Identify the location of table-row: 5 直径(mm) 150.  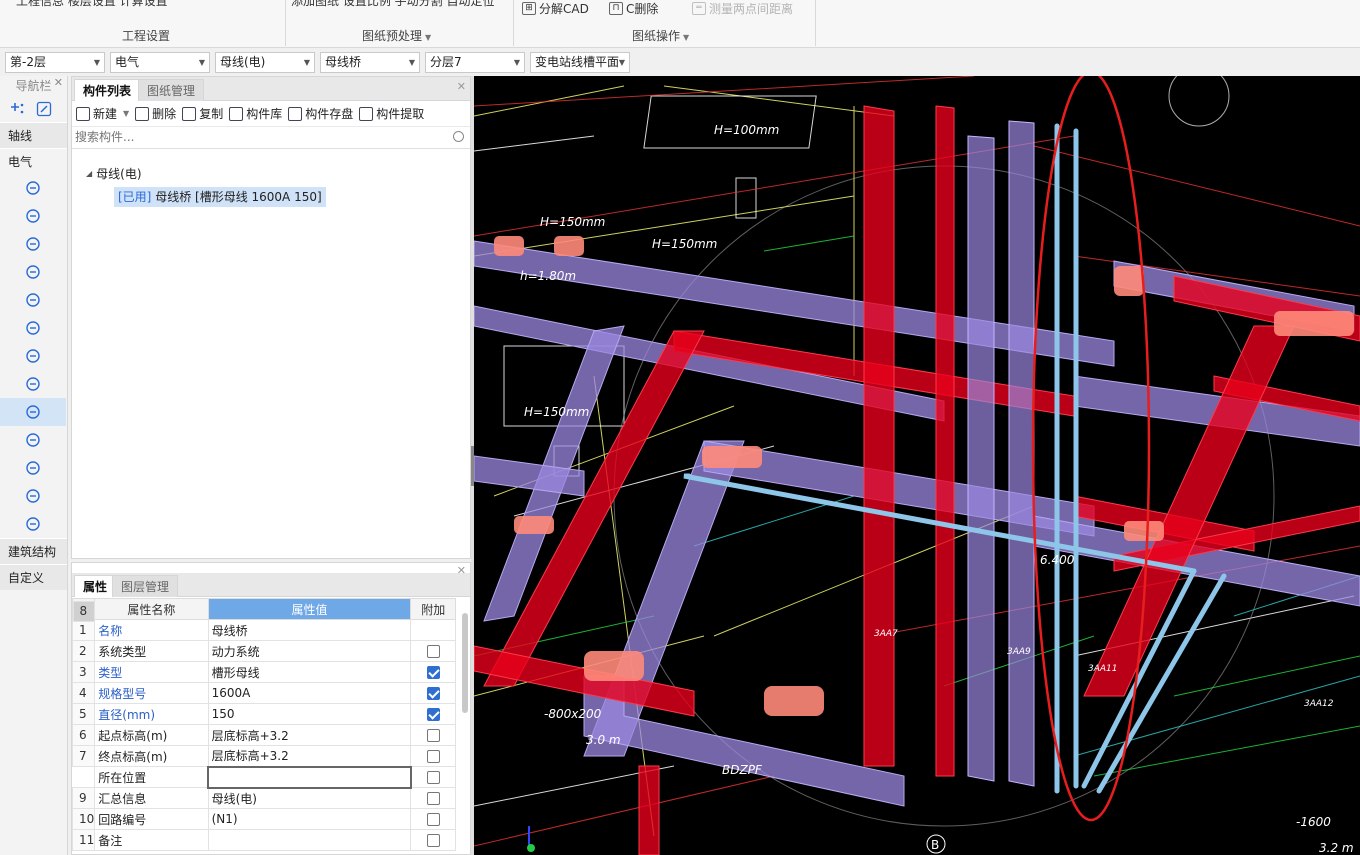
(264, 714).